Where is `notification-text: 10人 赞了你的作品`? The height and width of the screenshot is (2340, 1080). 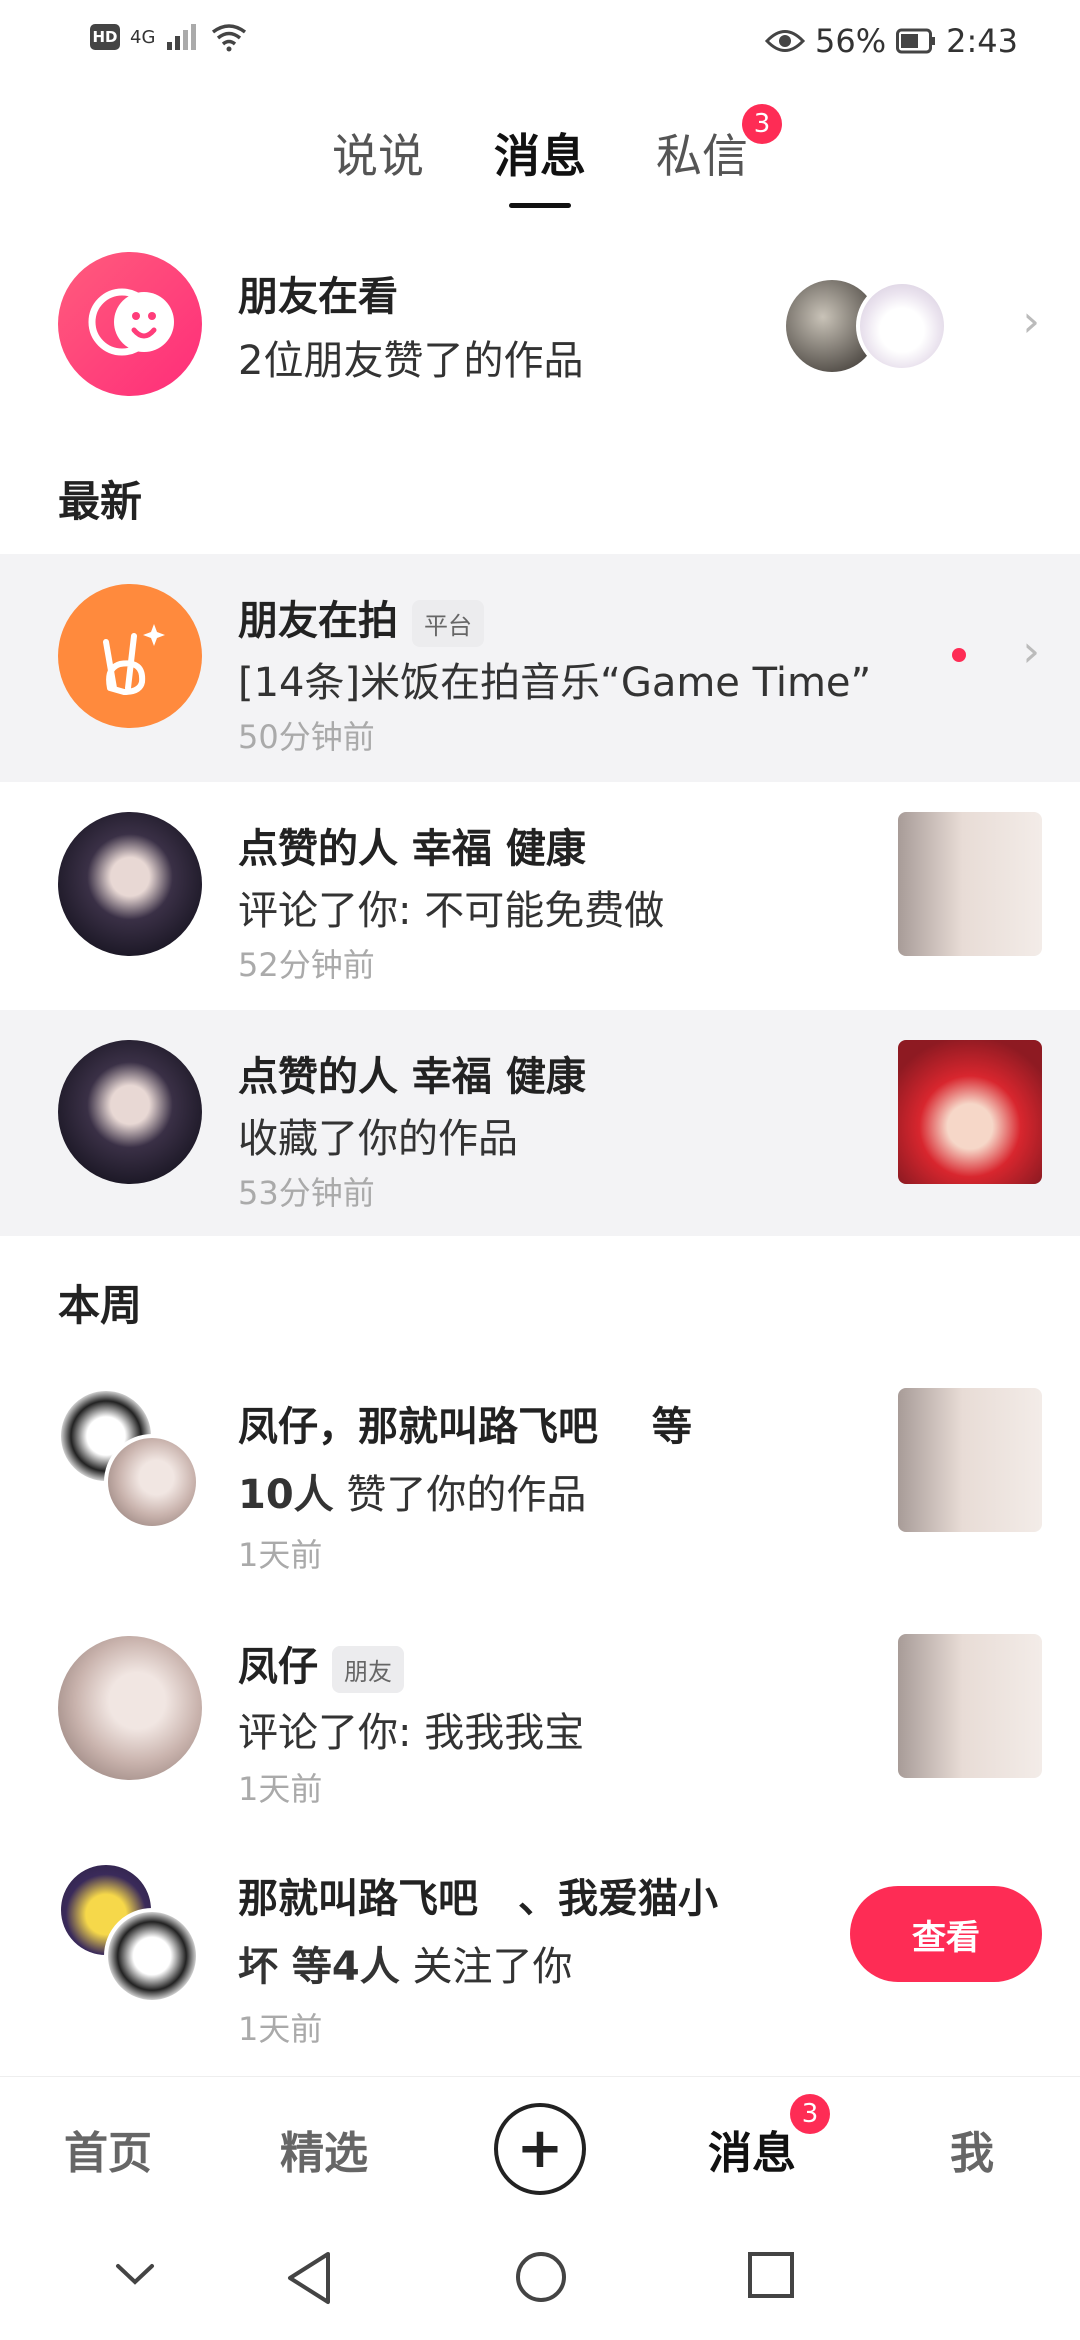 notification-text: 10人 赞了你的作品 is located at coordinates (412, 1491).